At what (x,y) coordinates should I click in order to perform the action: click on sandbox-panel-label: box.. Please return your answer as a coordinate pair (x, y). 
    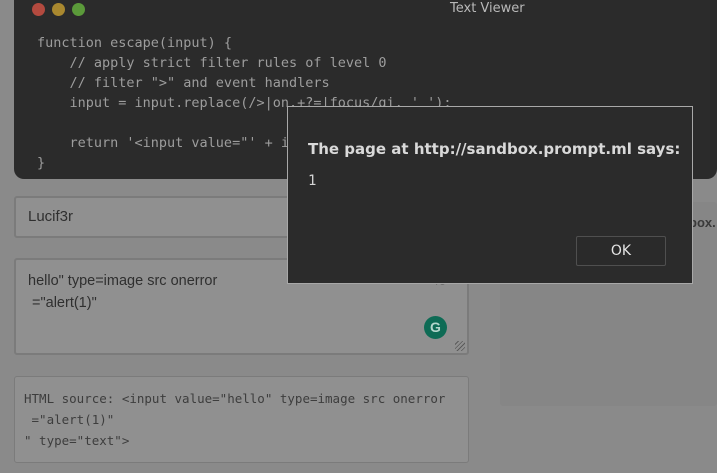
    Looking at the image, I should click on (702, 222).